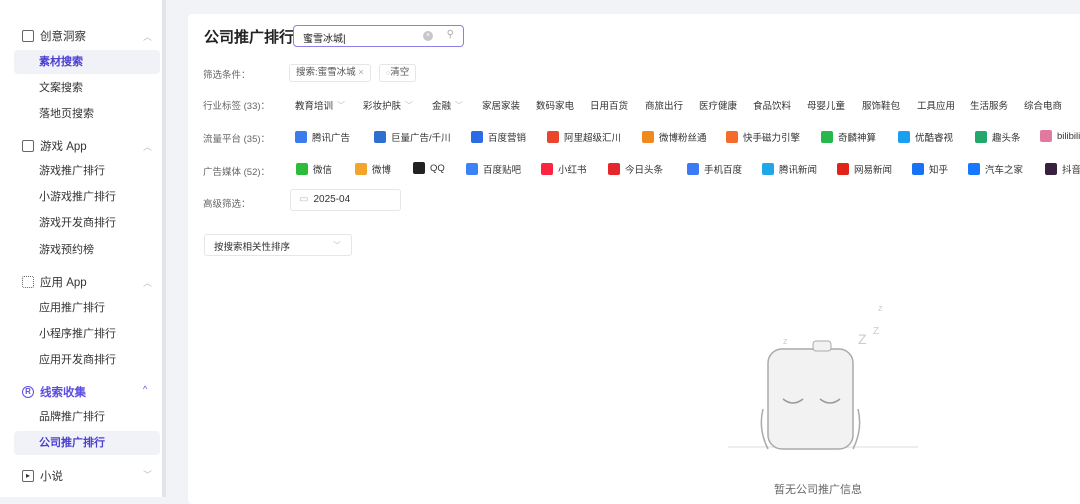  What do you see at coordinates (437, 168) in the screenshot?
I see `item-label: QQ` at bounding box center [437, 168].